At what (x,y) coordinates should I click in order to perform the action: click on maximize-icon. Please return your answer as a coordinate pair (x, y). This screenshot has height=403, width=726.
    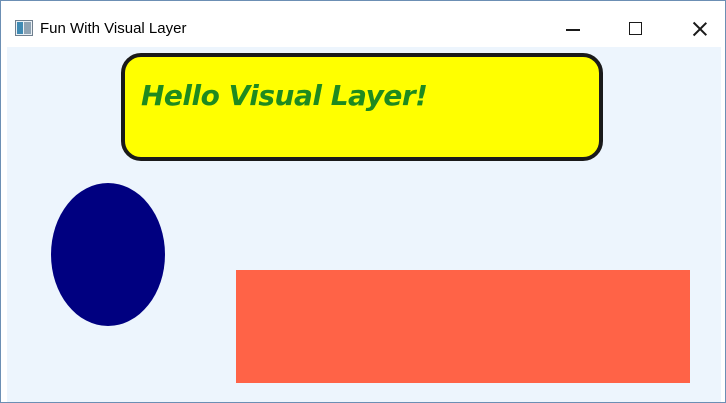
    Looking at the image, I should click on (635, 28).